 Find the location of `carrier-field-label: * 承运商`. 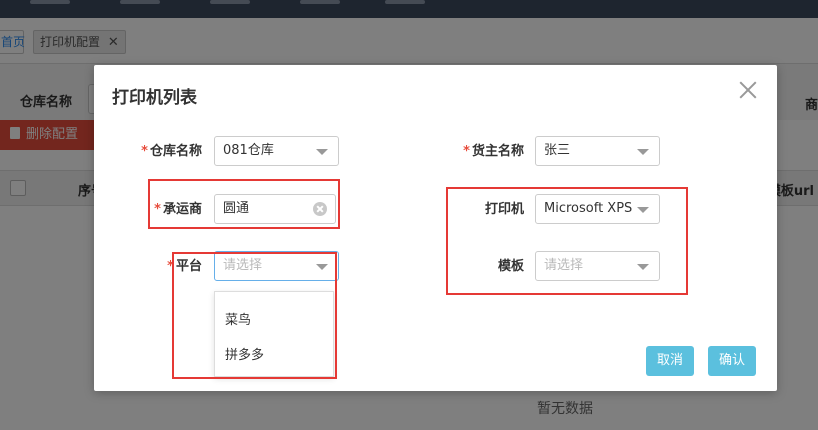

carrier-field-label: * 承运商 is located at coordinates (152, 210).